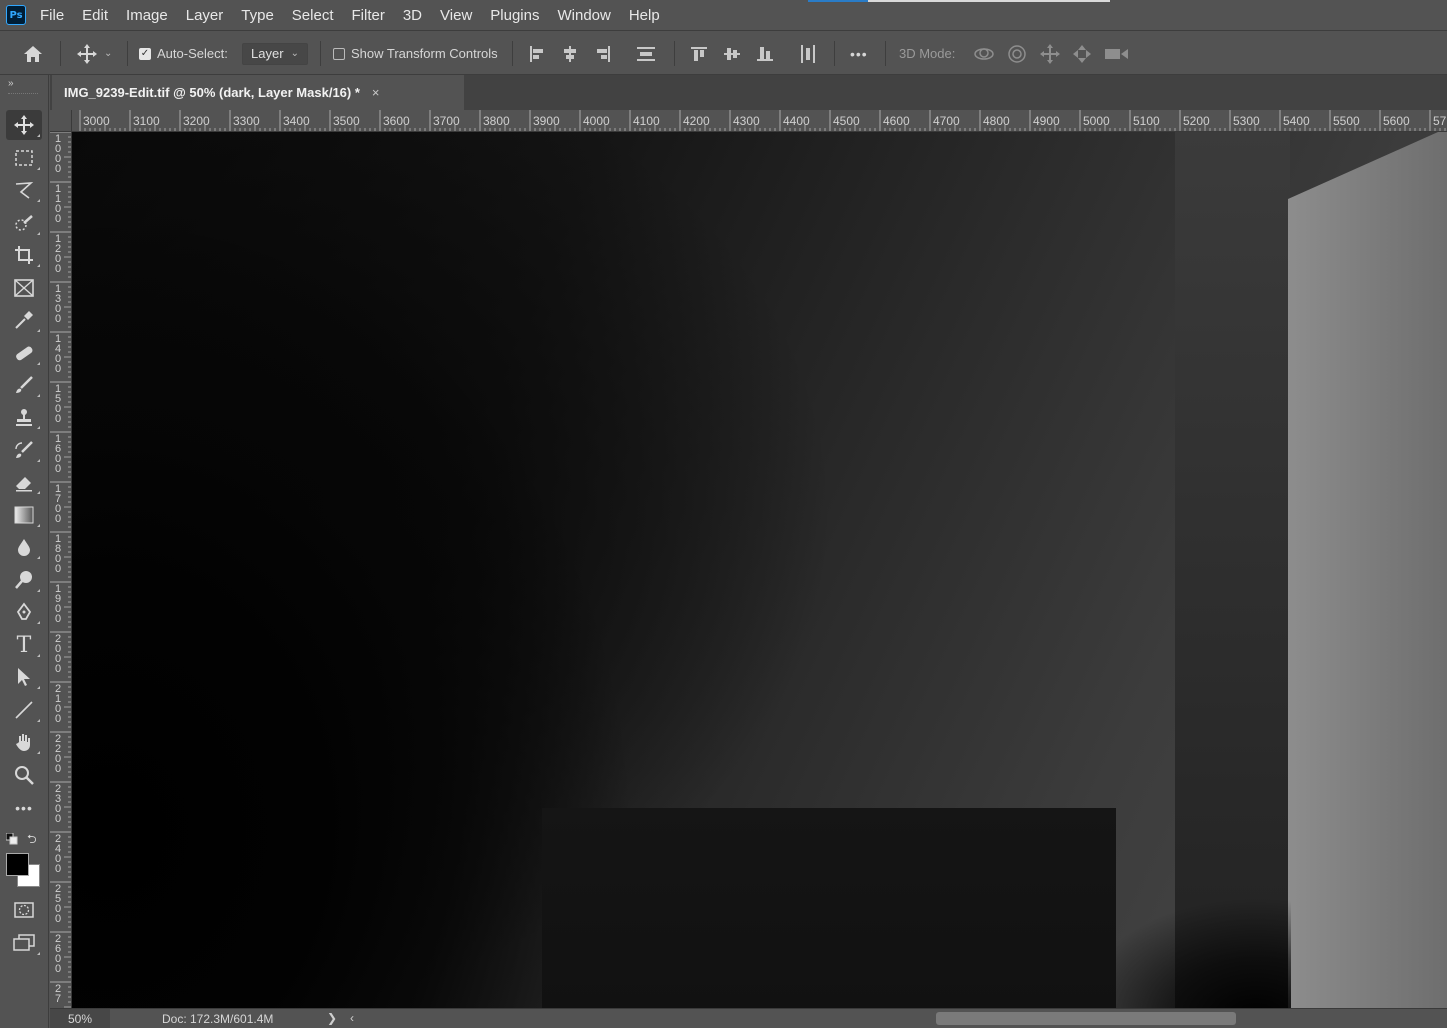  What do you see at coordinates (313, 15) in the screenshot?
I see `menu-select: Select` at bounding box center [313, 15].